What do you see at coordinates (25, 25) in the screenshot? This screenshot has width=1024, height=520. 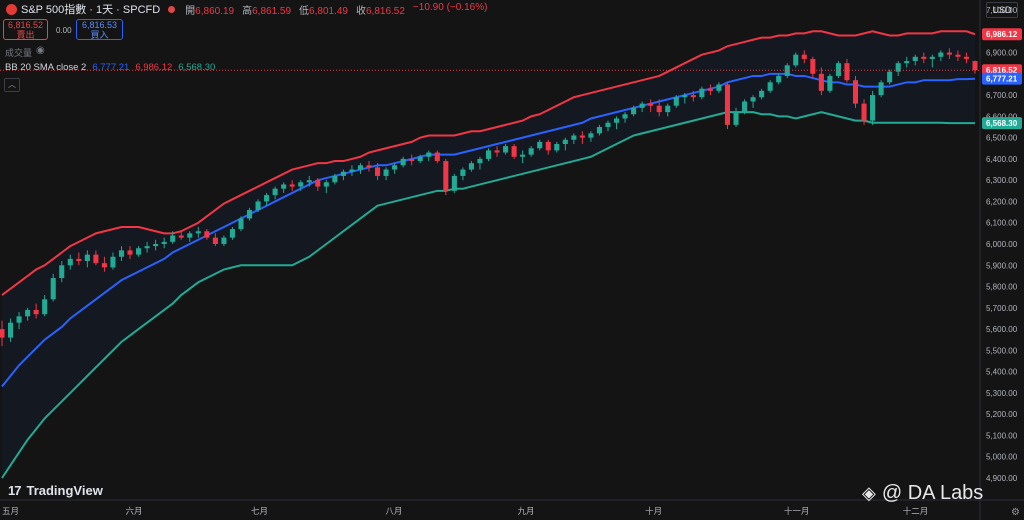 I see `sell-price: 6,816.52` at bounding box center [25, 25].